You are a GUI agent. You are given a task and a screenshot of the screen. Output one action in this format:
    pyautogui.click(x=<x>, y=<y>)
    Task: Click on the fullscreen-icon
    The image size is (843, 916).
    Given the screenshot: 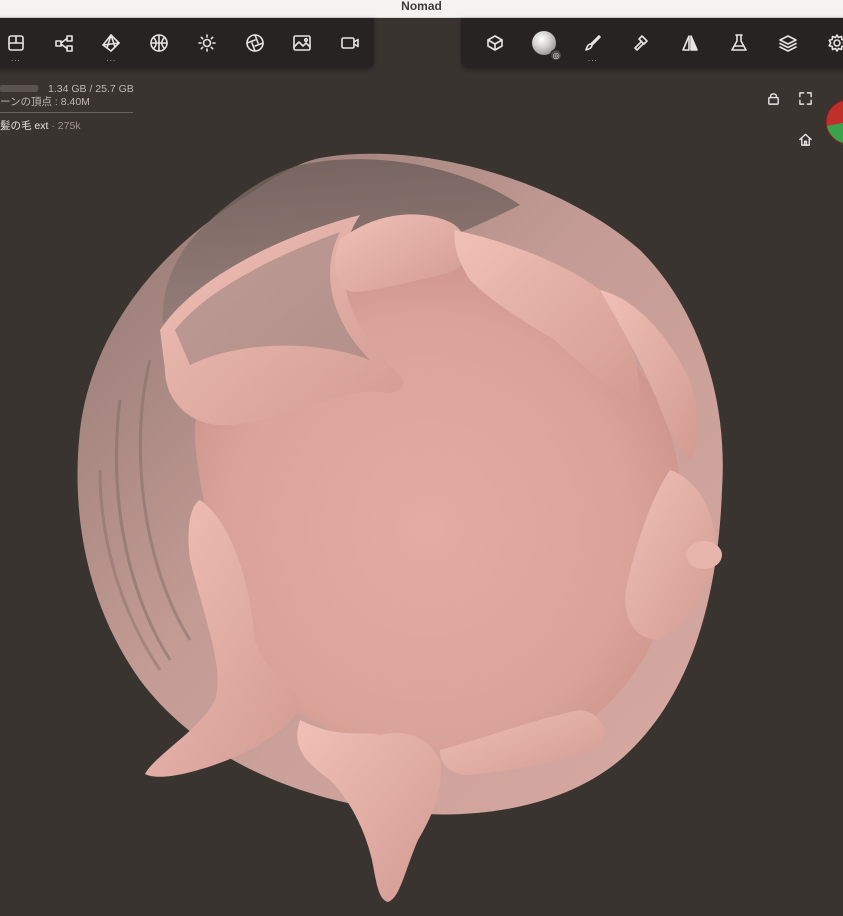 What is the action you would take?
    pyautogui.click(x=805, y=98)
    